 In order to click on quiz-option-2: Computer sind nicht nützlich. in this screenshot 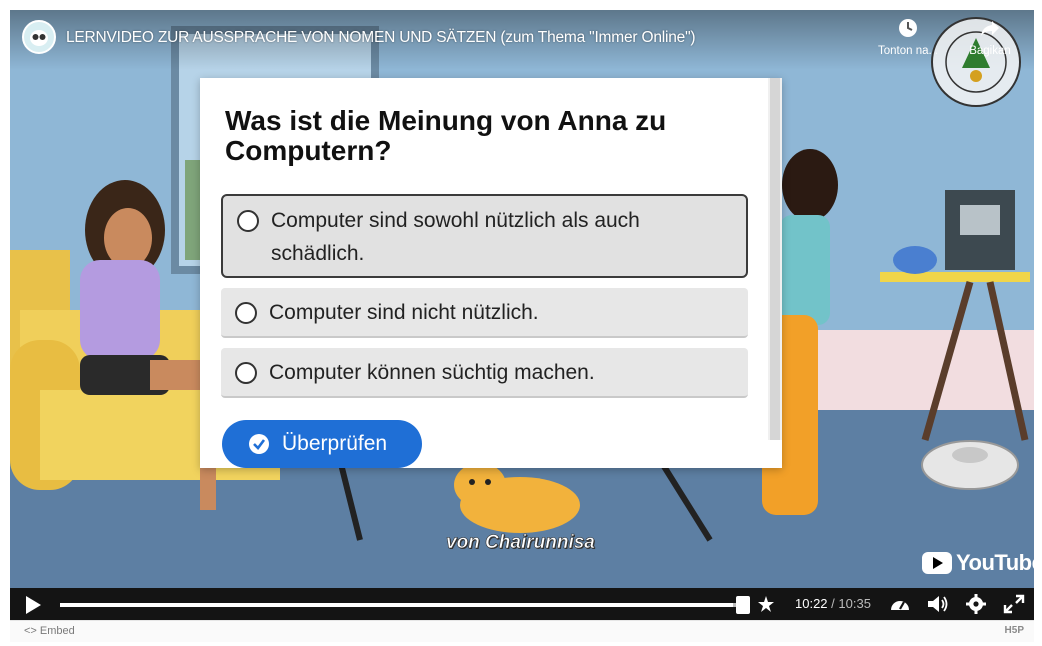, I will do `click(484, 313)`.